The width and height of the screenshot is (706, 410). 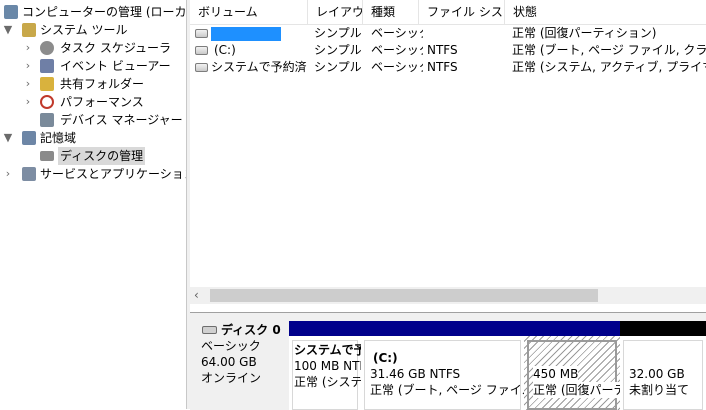 I want to click on tools-icon, so click(x=29, y=30).